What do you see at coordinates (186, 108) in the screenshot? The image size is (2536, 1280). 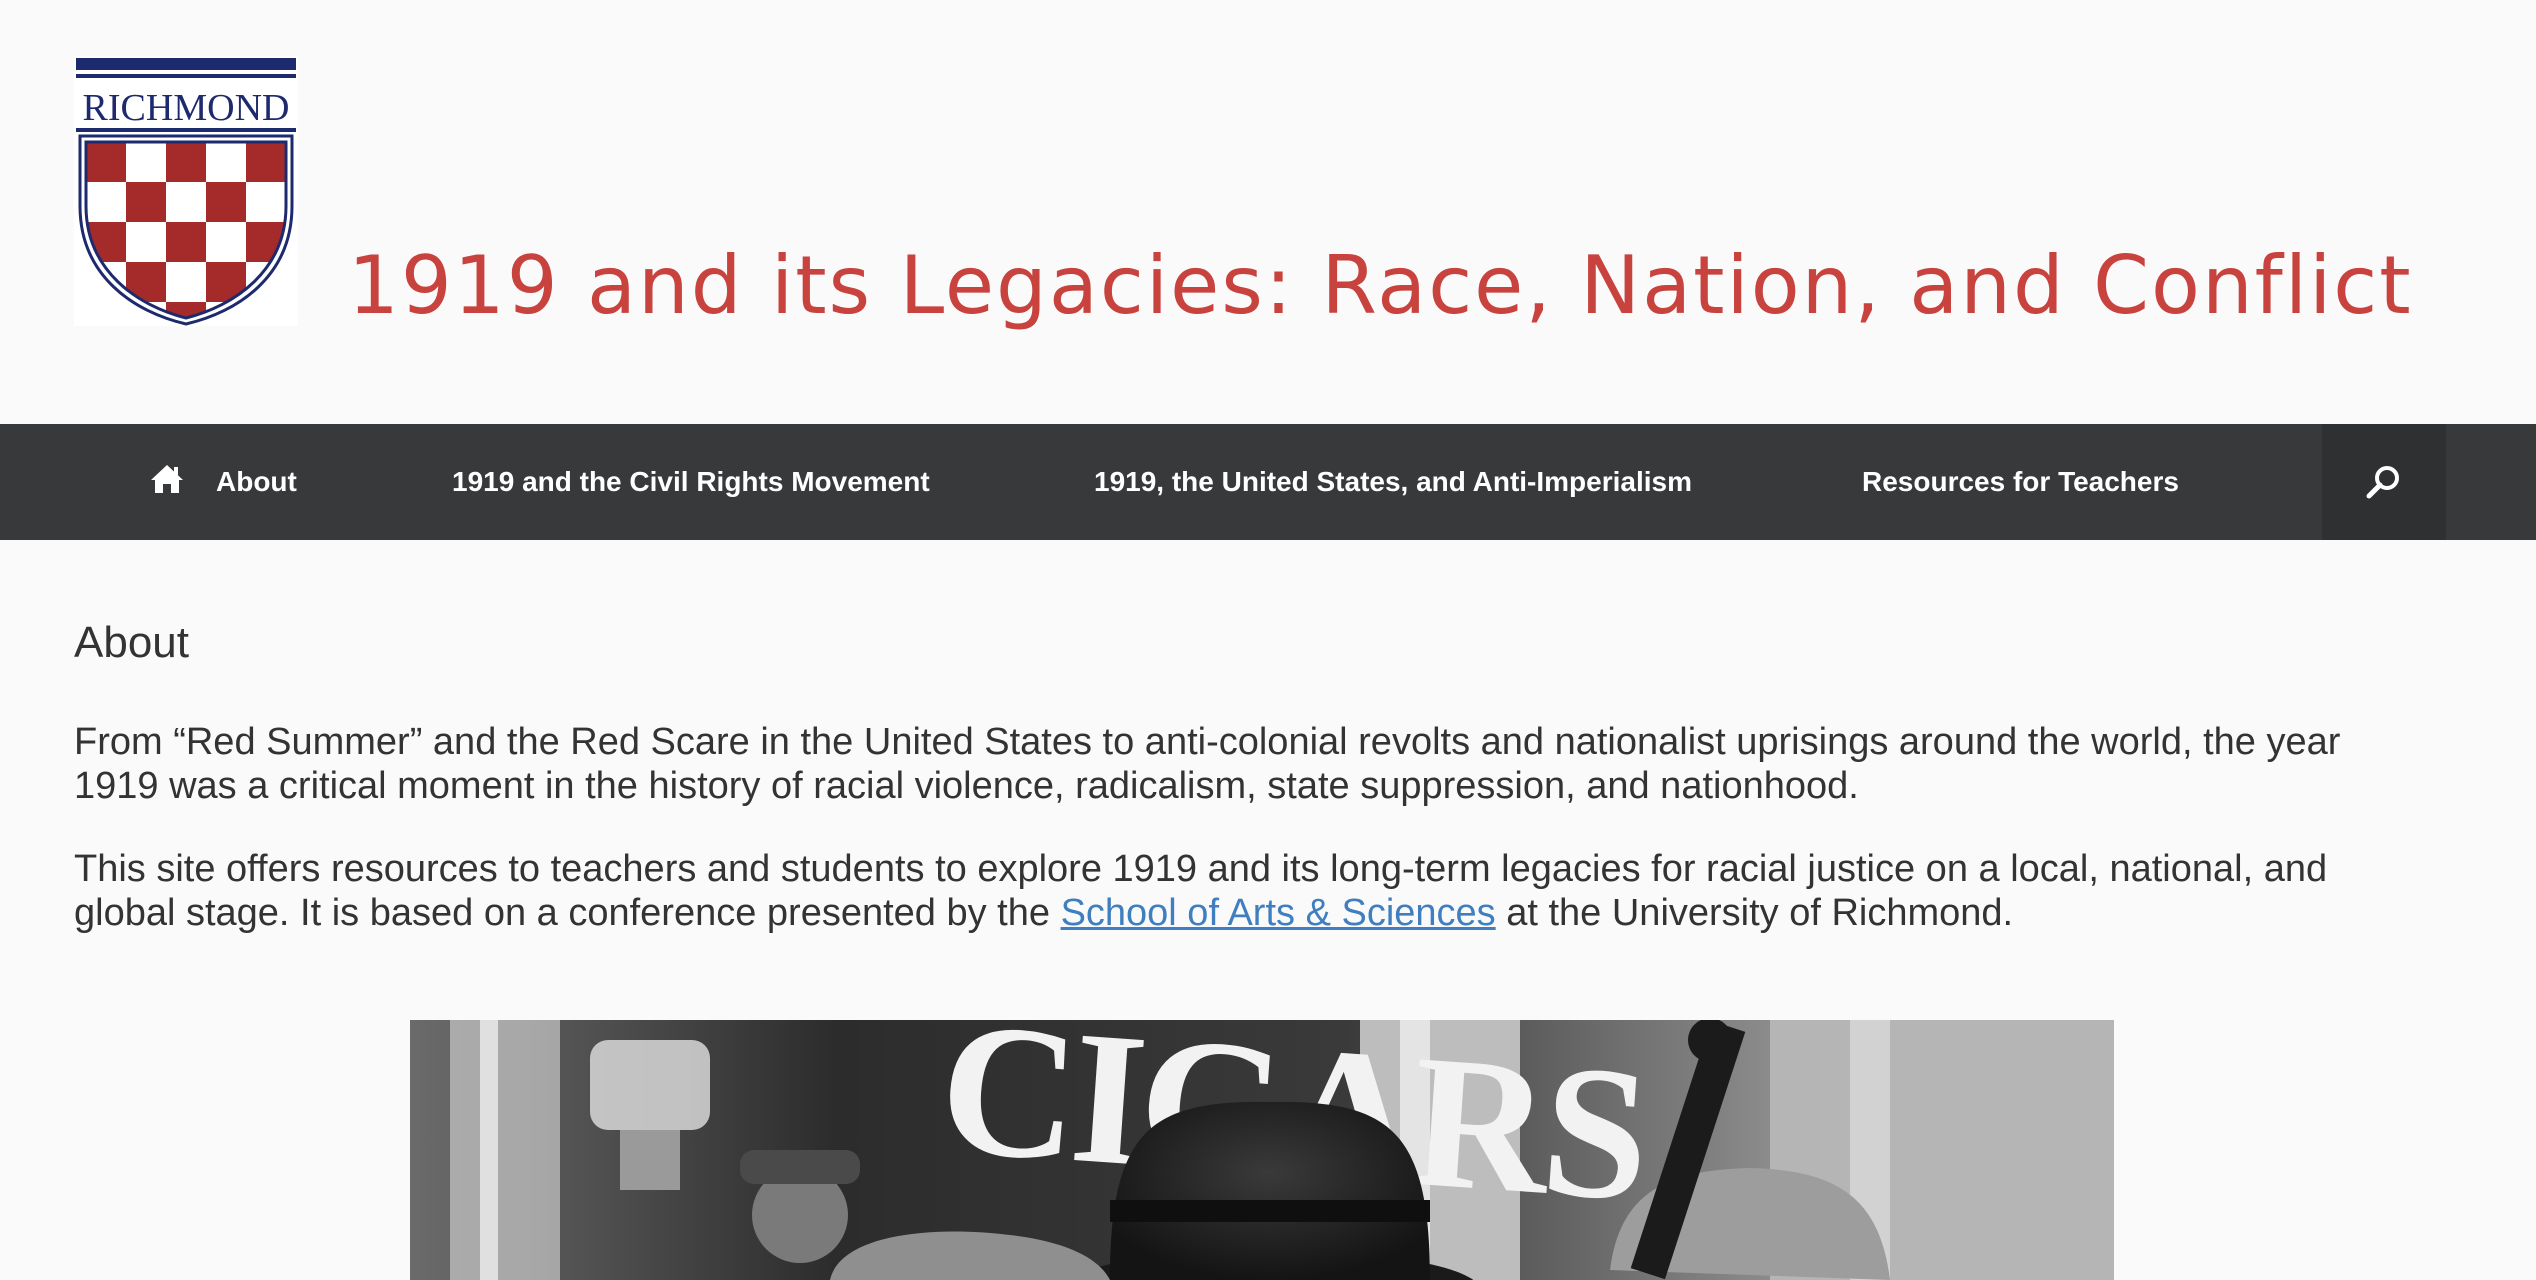 I see `logo-wordmark: RICHMOND` at bounding box center [186, 108].